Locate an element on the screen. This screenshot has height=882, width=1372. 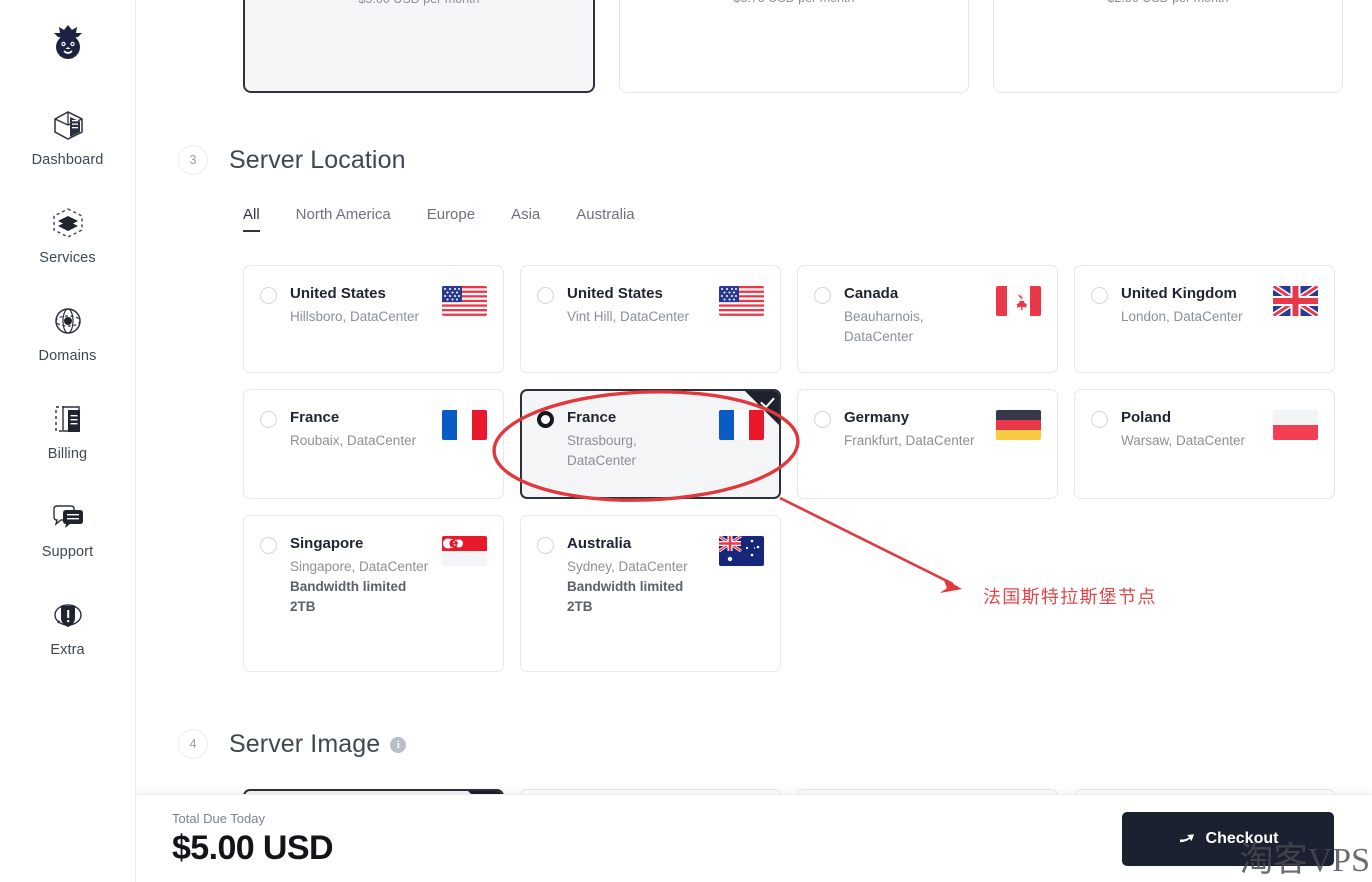
tab-all: All is located at coordinates (251, 219).